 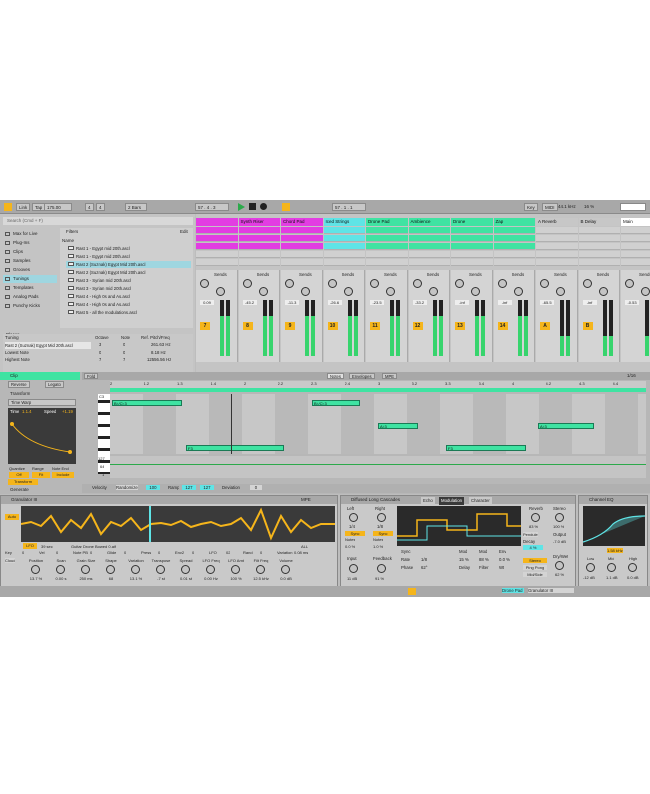 I want to click on dry-wet-value: 62 %, so click(x=559, y=574).